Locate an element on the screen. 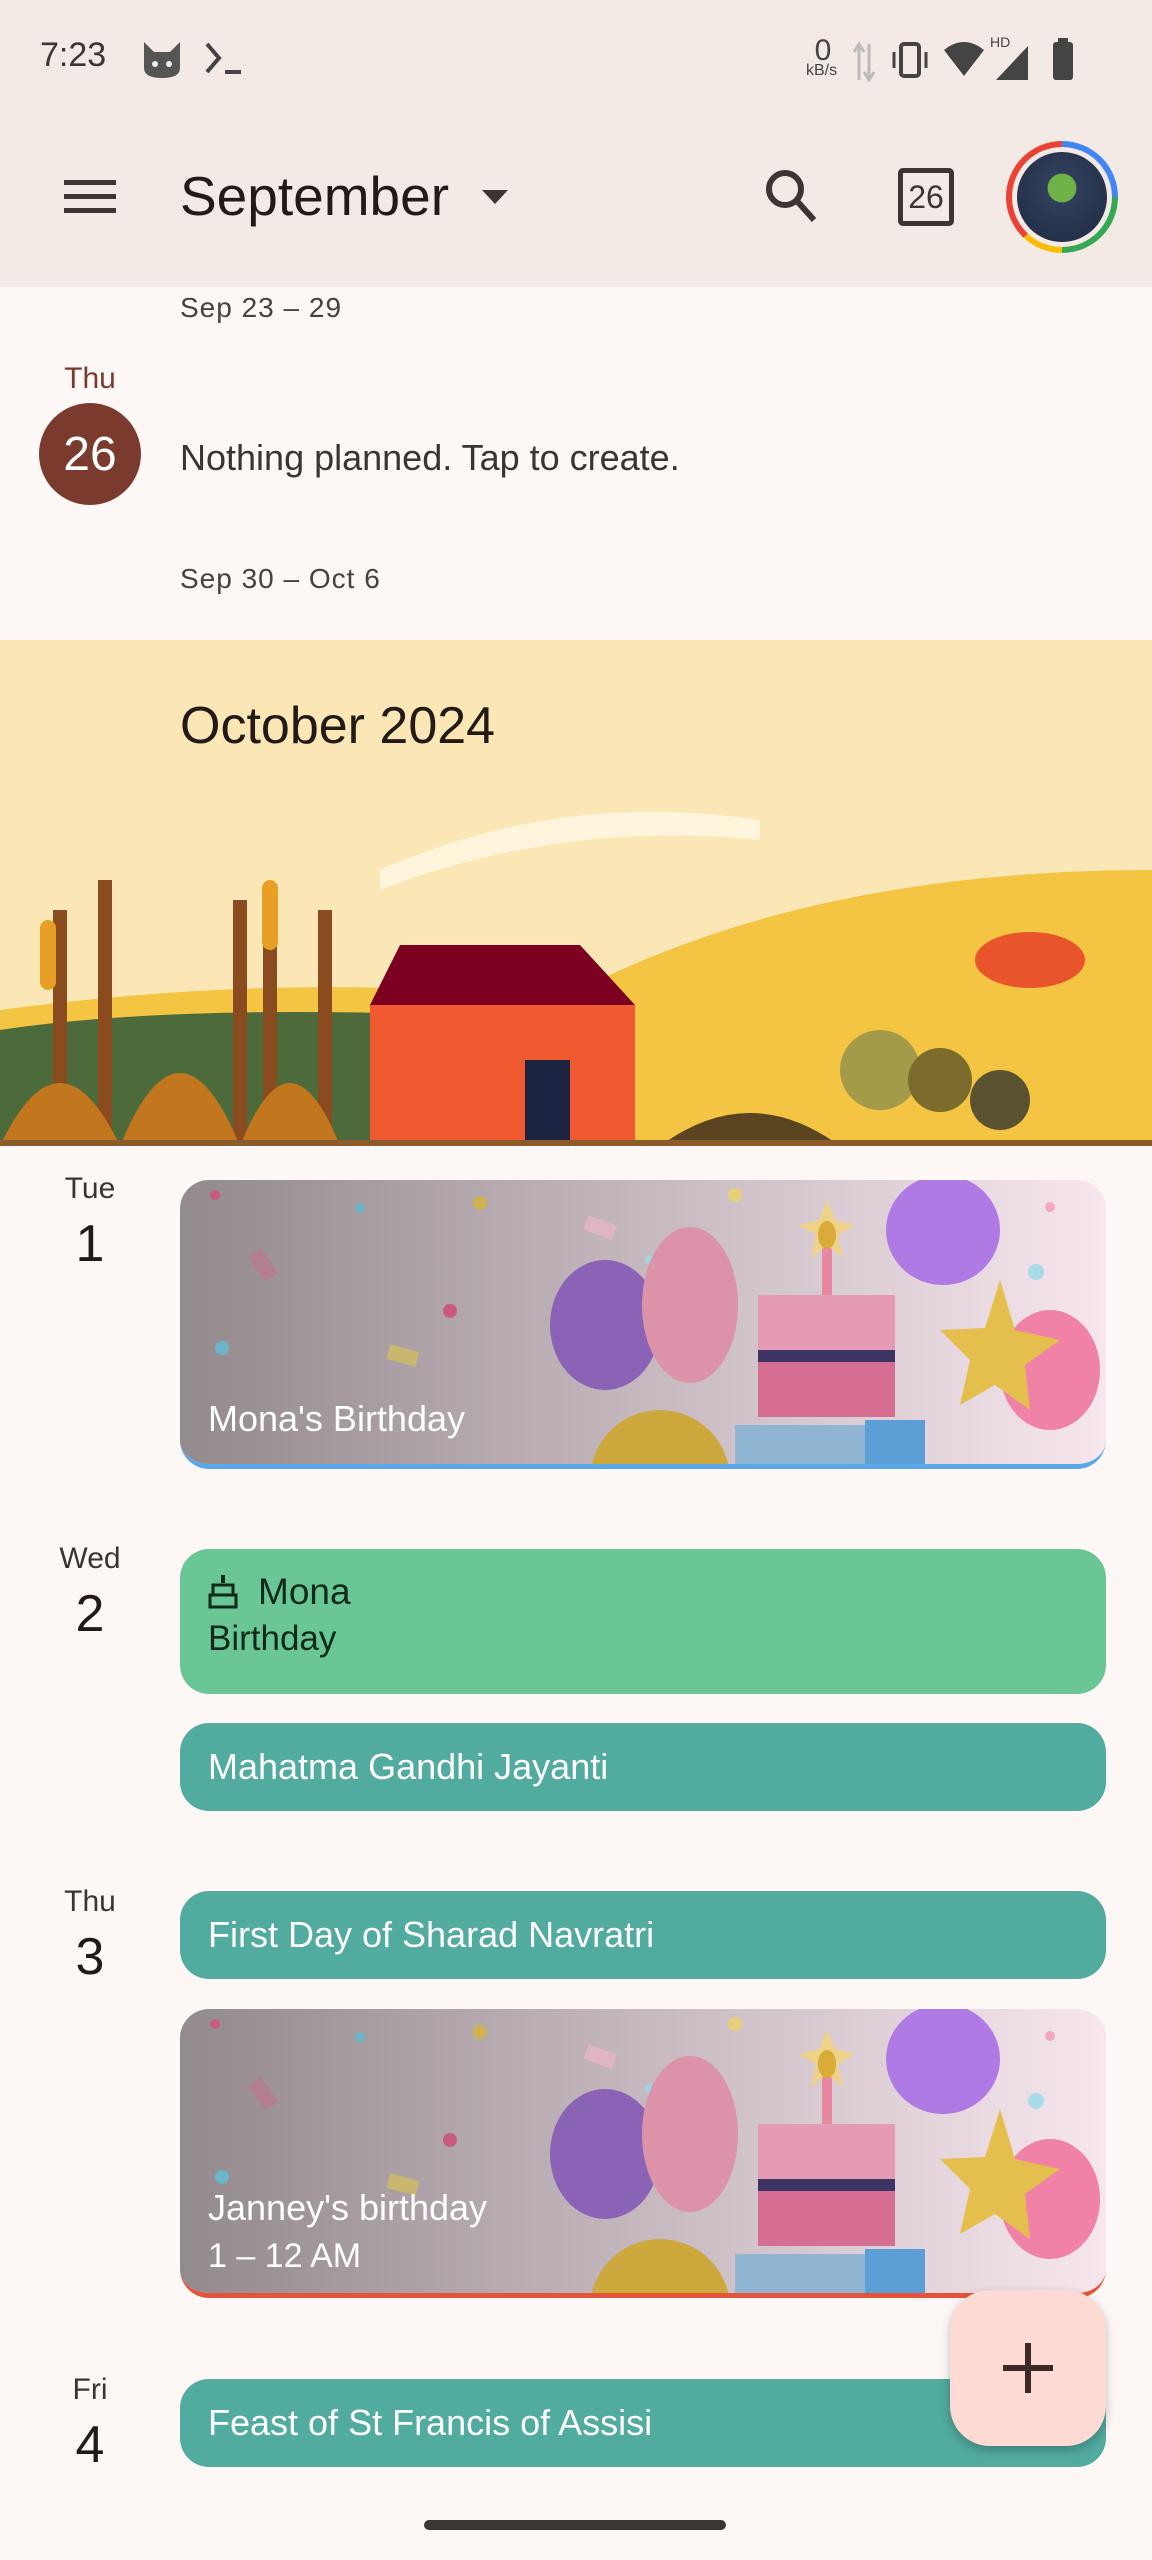 The image size is (1152, 2560). today-dow: Thu is located at coordinates (90, 378).